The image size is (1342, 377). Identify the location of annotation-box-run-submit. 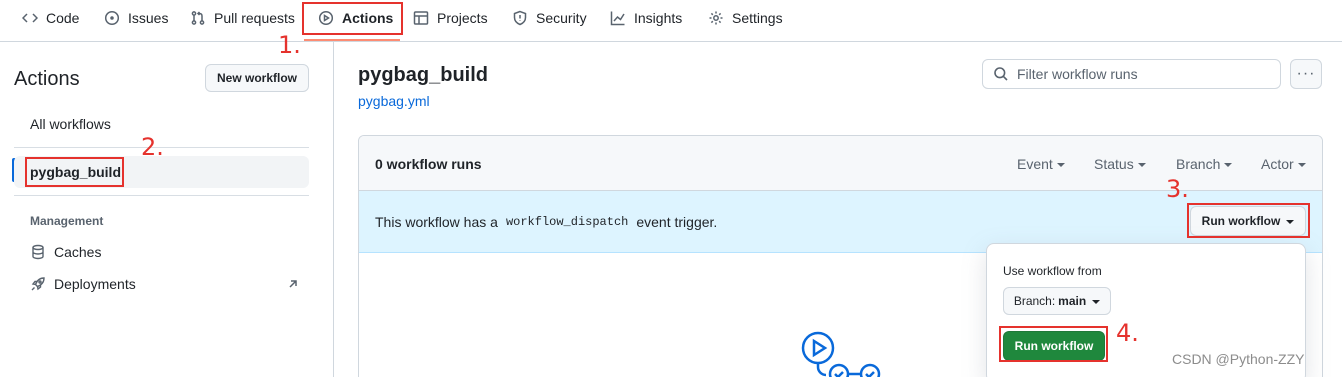
(1053, 344).